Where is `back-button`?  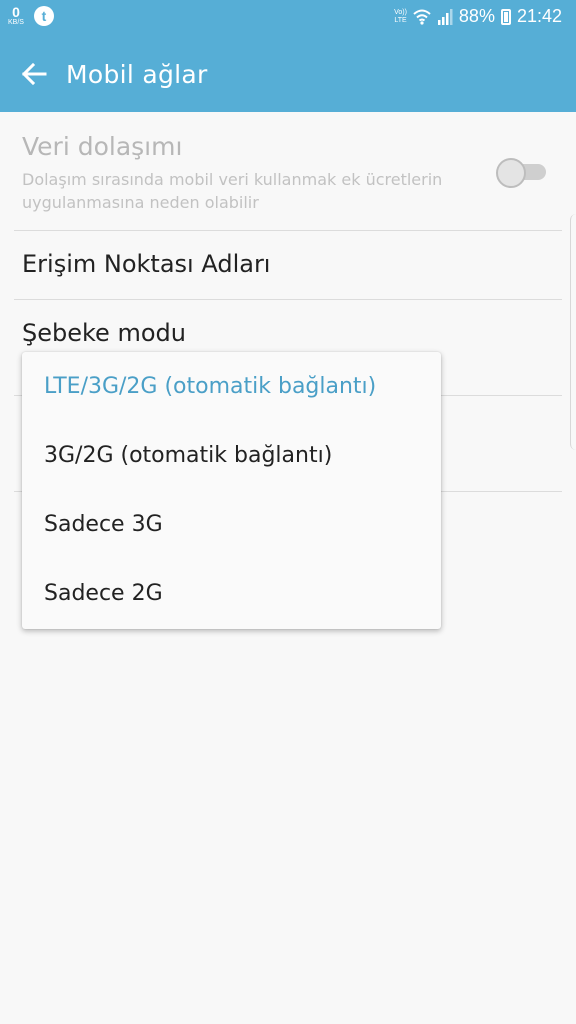
back-button is located at coordinates (34, 74).